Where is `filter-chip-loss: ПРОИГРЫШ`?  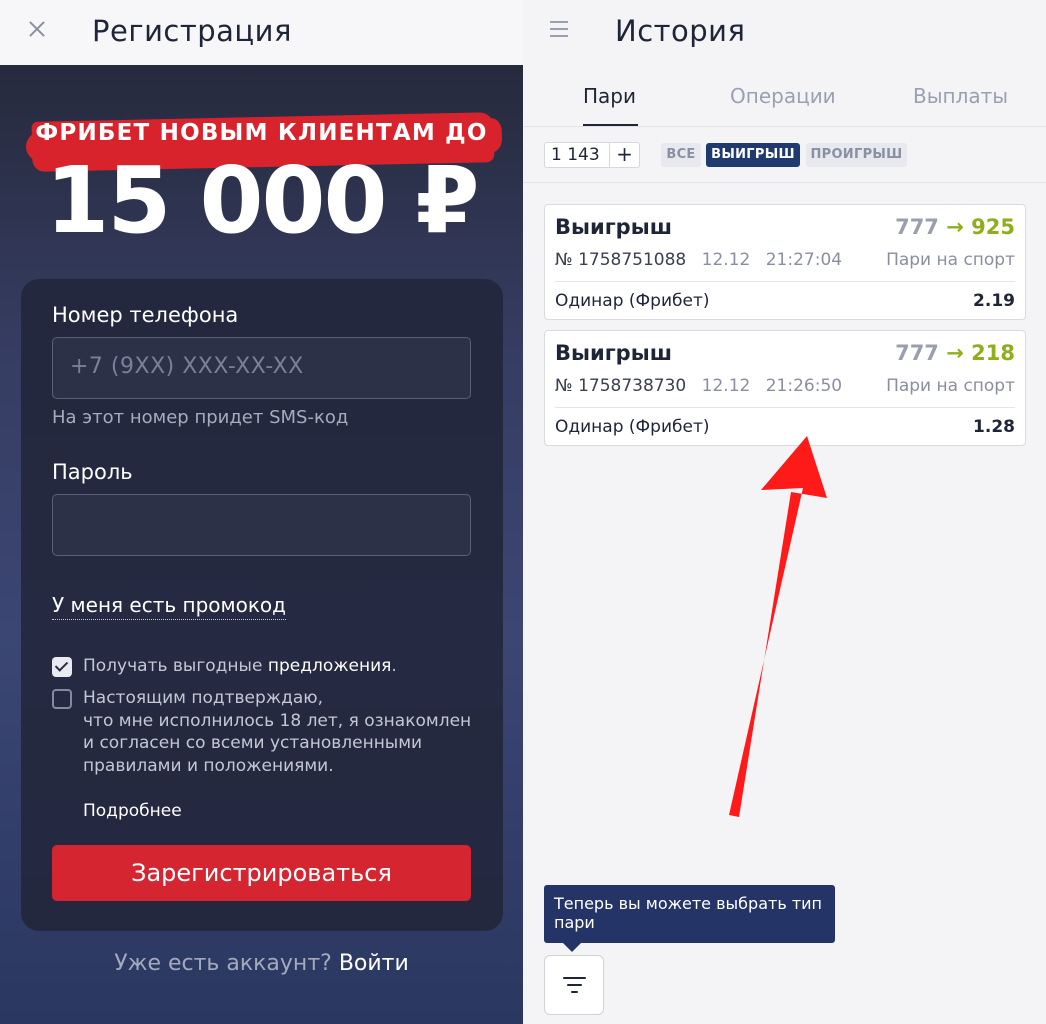 filter-chip-loss: ПРОИГРЫШ is located at coordinates (856, 155).